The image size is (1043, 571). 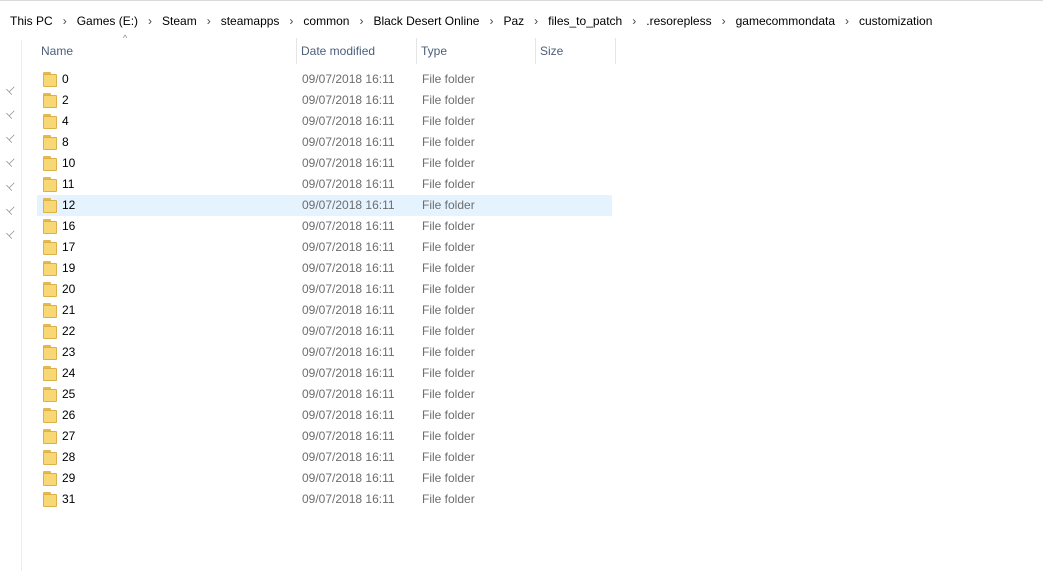 What do you see at coordinates (69, 310) in the screenshot?
I see `file-name: 21` at bounding box center [69, 310].